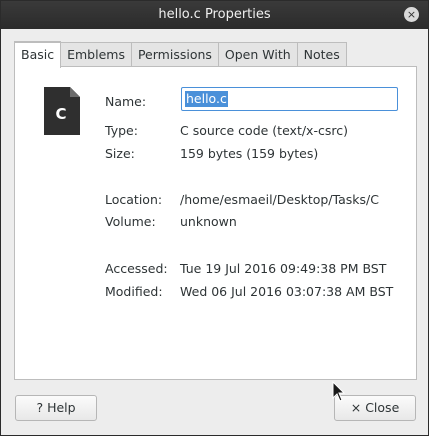 Image resolution: width=429 pixels, height=436 pixels. Describe the element at coordinates (264, 130) in the screenshot. I see `type-value: C source code (text/x-csrc)` at that location.